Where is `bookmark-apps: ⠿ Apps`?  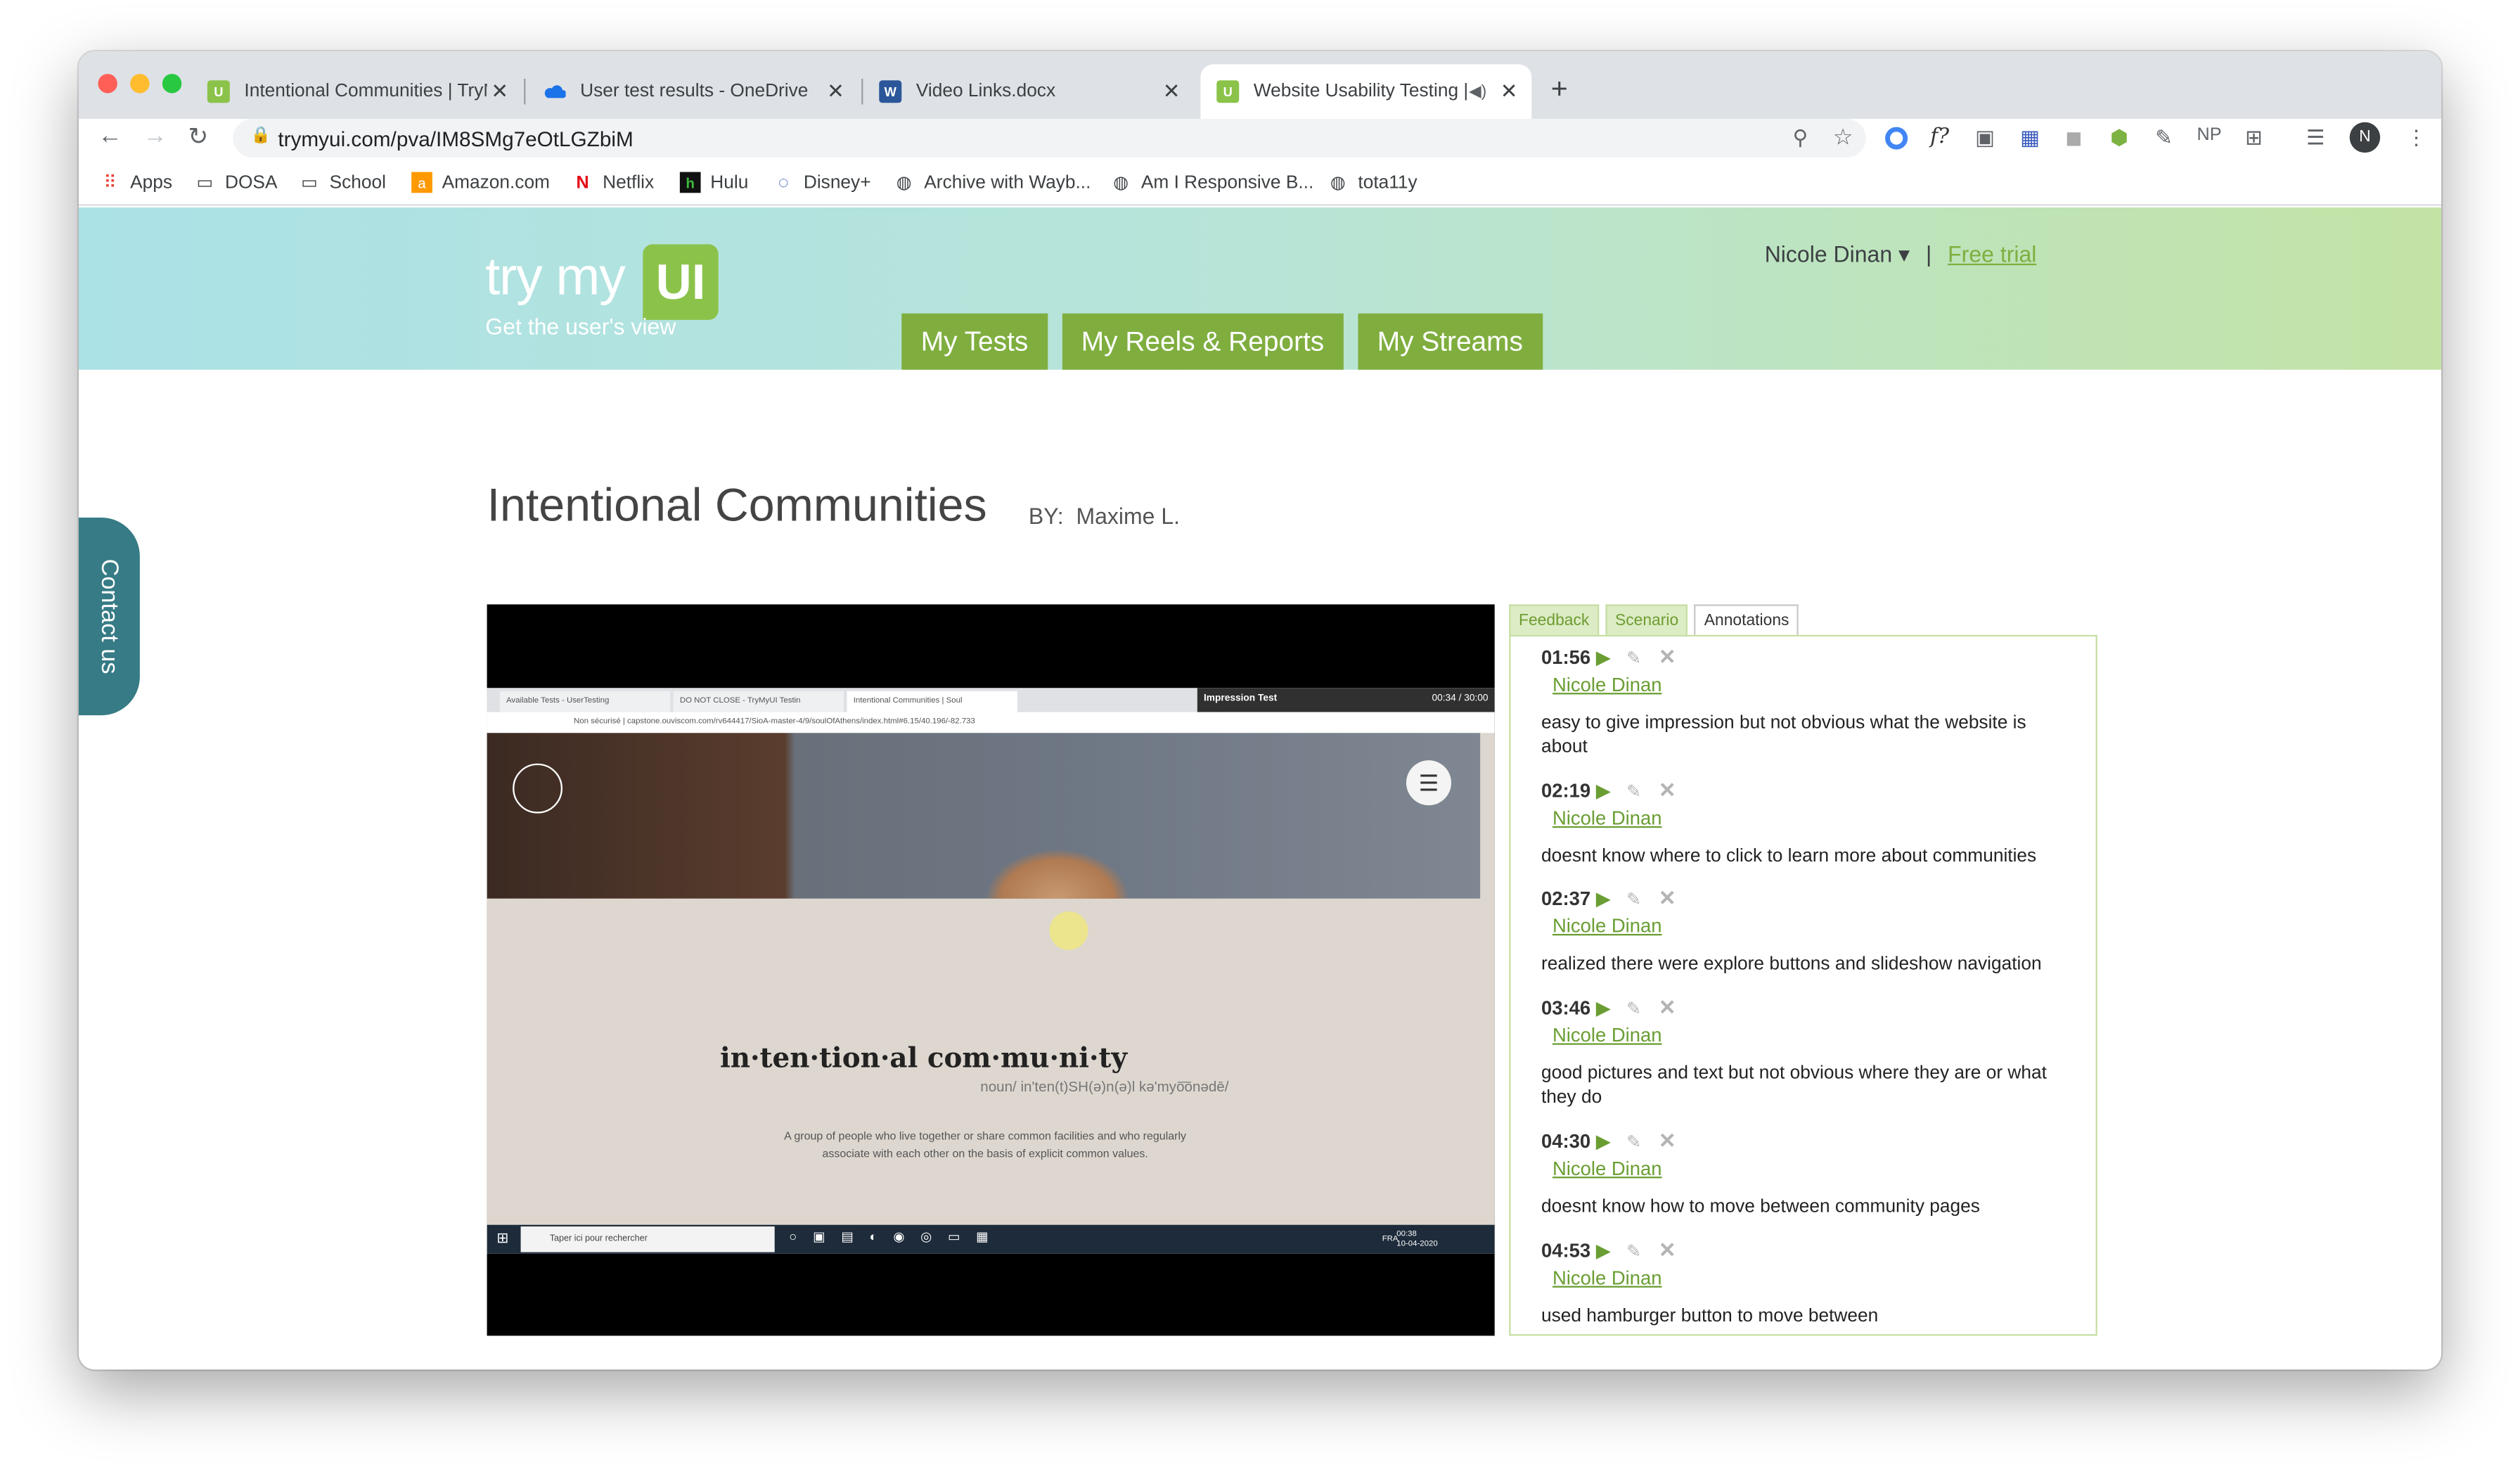 bookmark-apps: ⠿ Apps is located at coordinates (136, 182).